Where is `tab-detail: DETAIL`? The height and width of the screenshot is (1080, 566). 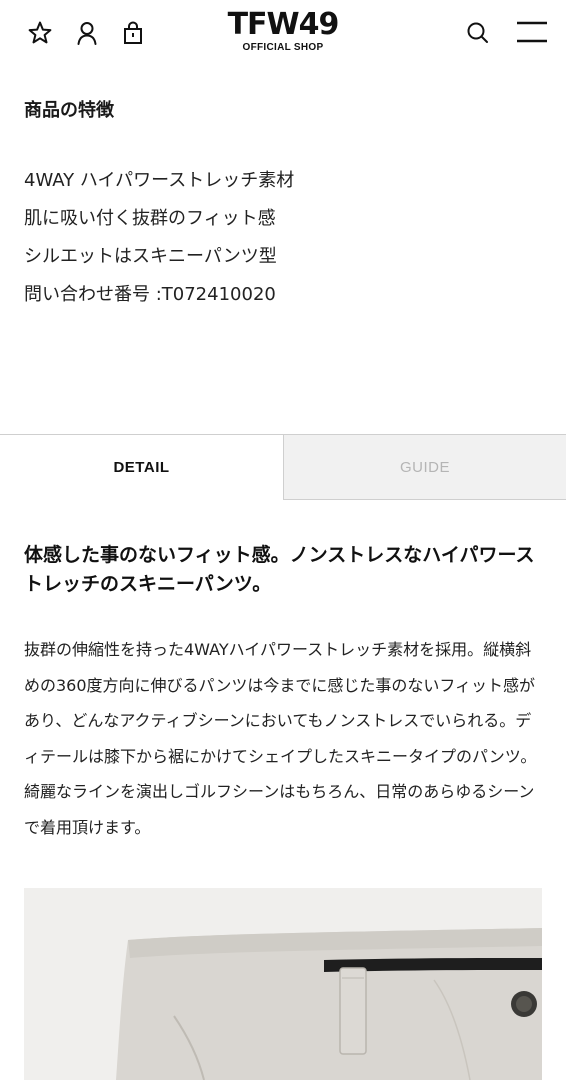 tab-detail: DETAIL is located at coordinates (141, 467).